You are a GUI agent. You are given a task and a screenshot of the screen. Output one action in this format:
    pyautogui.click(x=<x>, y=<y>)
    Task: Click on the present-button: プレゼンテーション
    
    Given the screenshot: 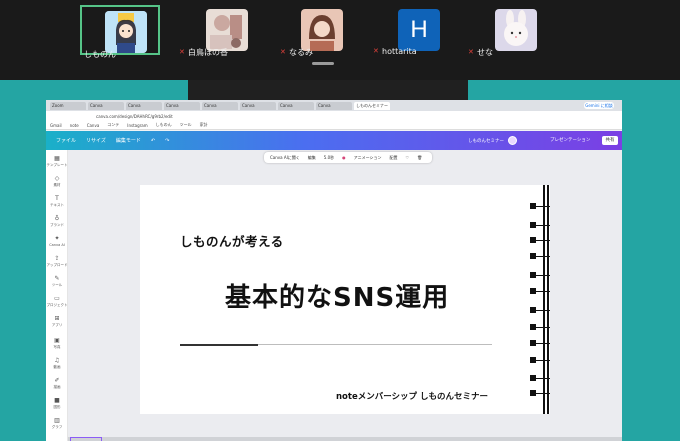 What is the action you would take?
    pyautogui.click(x=570, y=140)
    